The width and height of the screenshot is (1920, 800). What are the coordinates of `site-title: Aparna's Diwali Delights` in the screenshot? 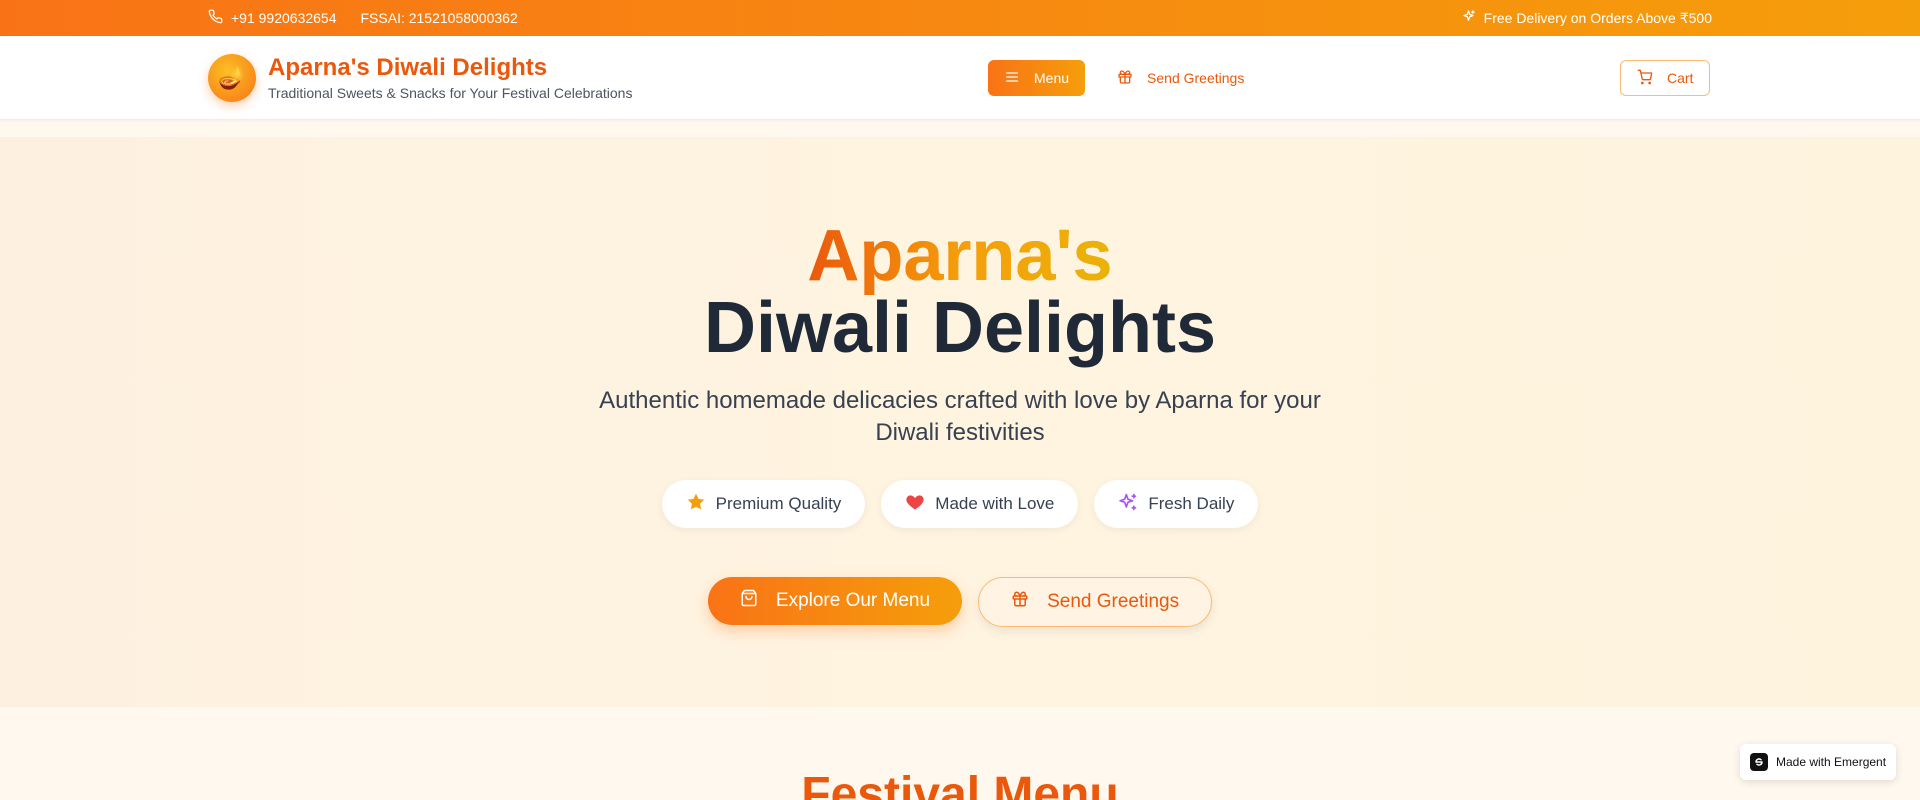 It's located at (450, 68).